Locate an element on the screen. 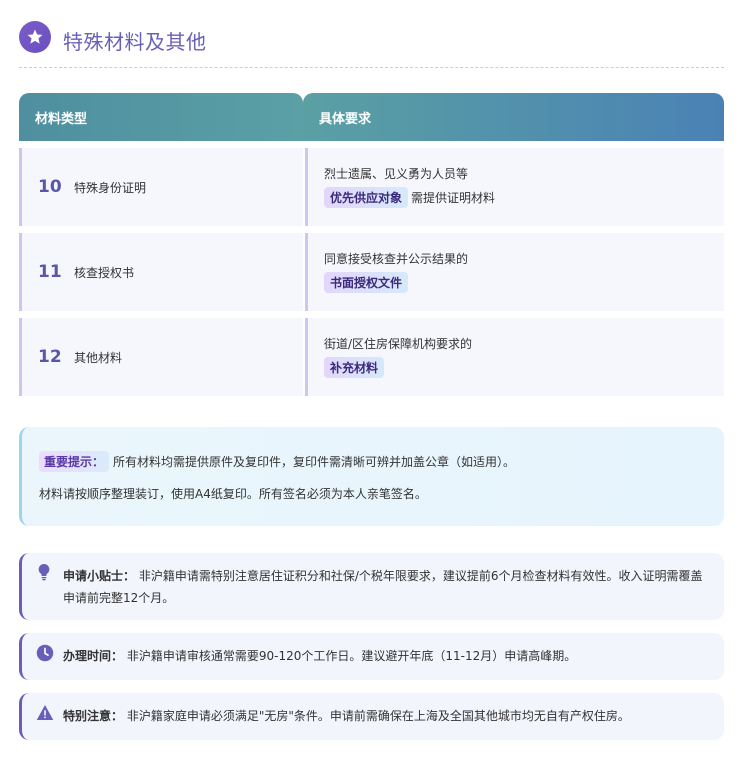 The width and height of the screenshot is (744, 762). table-row: 10 特殊身份证明 烈士遗属、见义勇为人员等 优先供应对象 需提供证明材料 is located at coordinates (371, 187).